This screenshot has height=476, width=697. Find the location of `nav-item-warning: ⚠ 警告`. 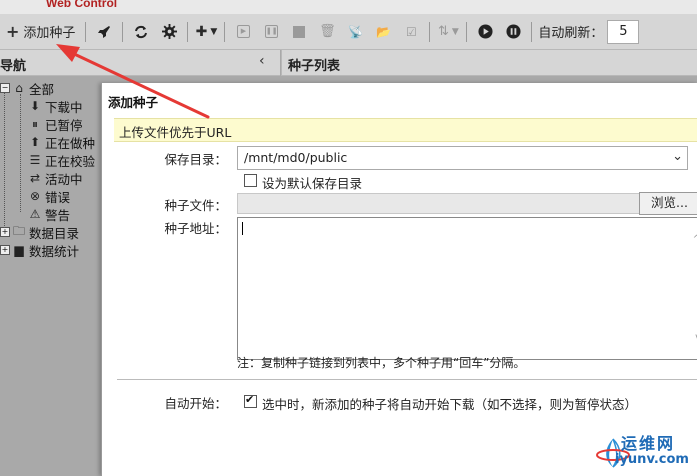

nav-item-warning: ⚠ 警告 is located at coordinates (49, 214).